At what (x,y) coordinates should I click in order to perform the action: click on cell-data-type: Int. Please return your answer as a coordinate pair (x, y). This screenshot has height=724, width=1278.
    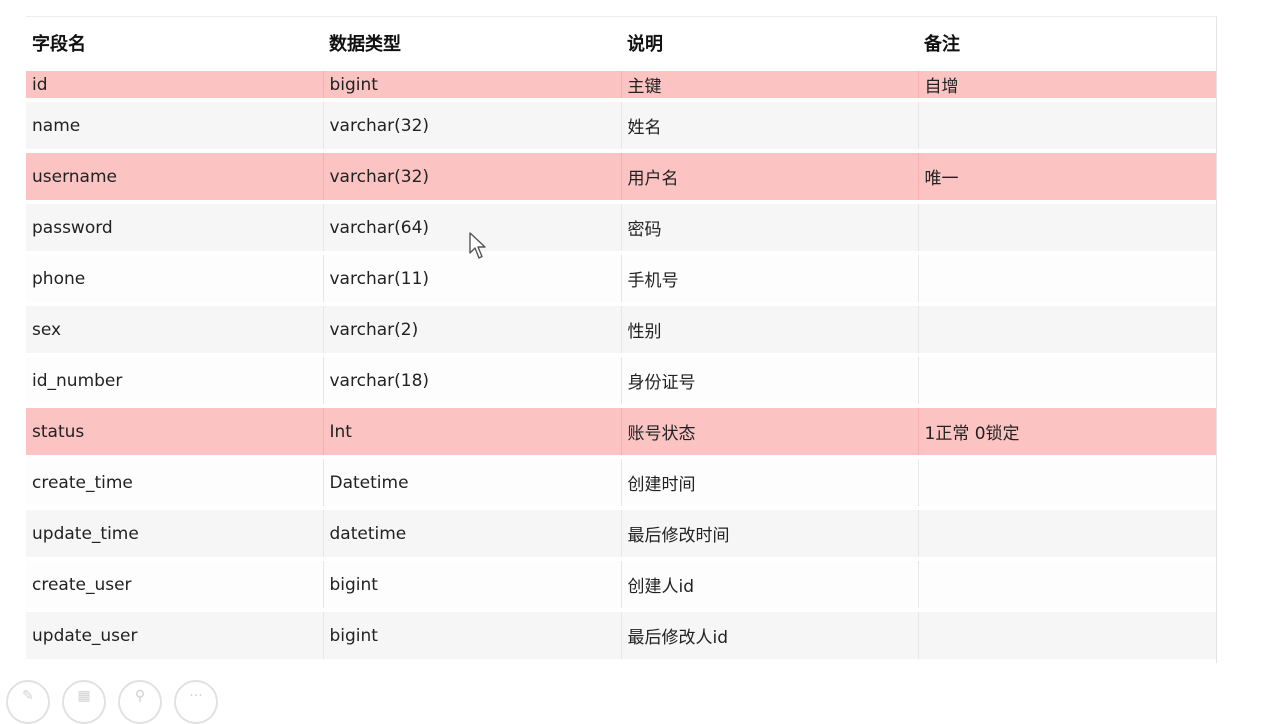
    Looking at the image, I should click on (471, 432).